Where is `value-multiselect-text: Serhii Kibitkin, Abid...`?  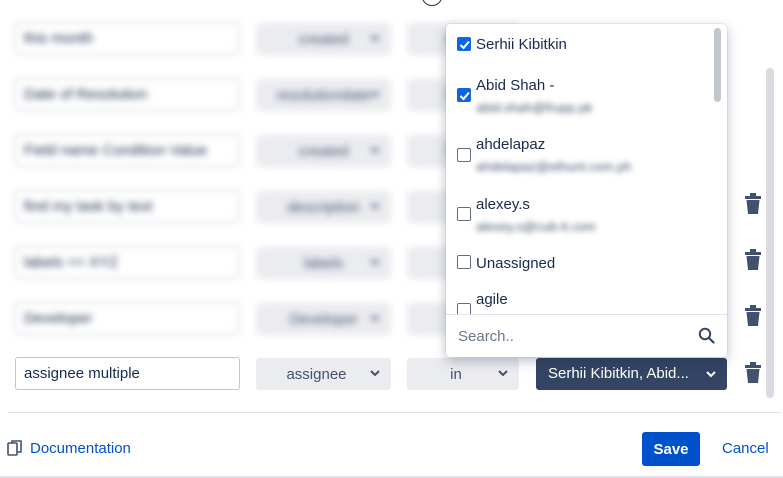
value-multiselect-text: Serhii Kibitkin, Abid... is located at coordinates (618, 373).